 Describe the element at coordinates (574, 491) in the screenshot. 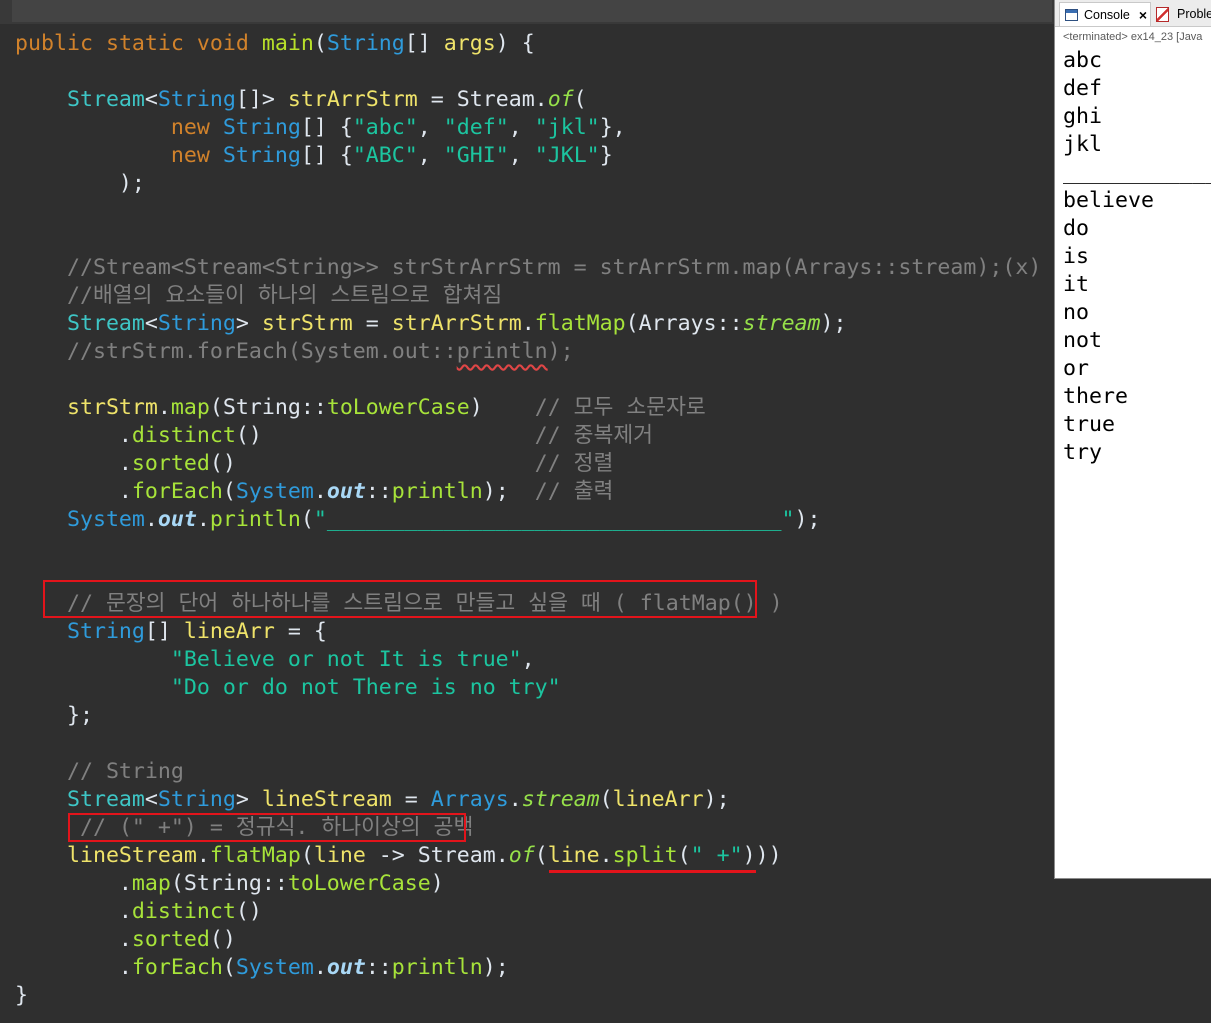

I see `comment: // 출력` at that location.